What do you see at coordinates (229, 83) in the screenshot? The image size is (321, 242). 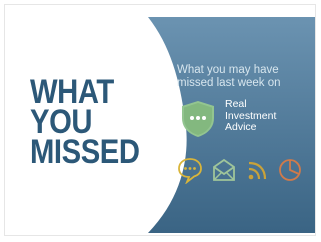 I see `intro-line-2: missed last week on` at bounding box center [229, 83].